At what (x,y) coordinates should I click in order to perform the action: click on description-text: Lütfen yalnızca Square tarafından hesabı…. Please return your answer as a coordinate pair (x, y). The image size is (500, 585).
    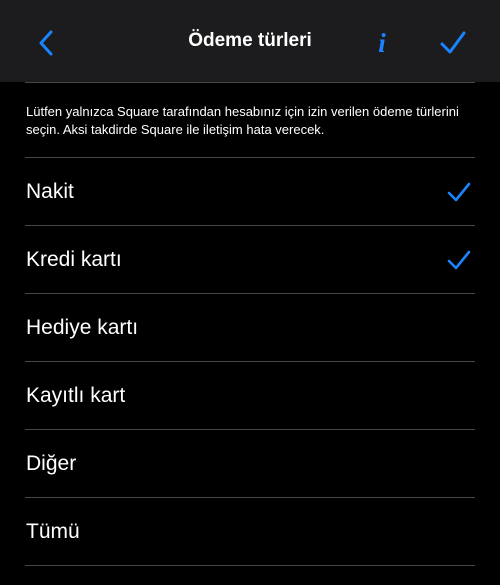
    Looking at the image, I should click on (242, 120).